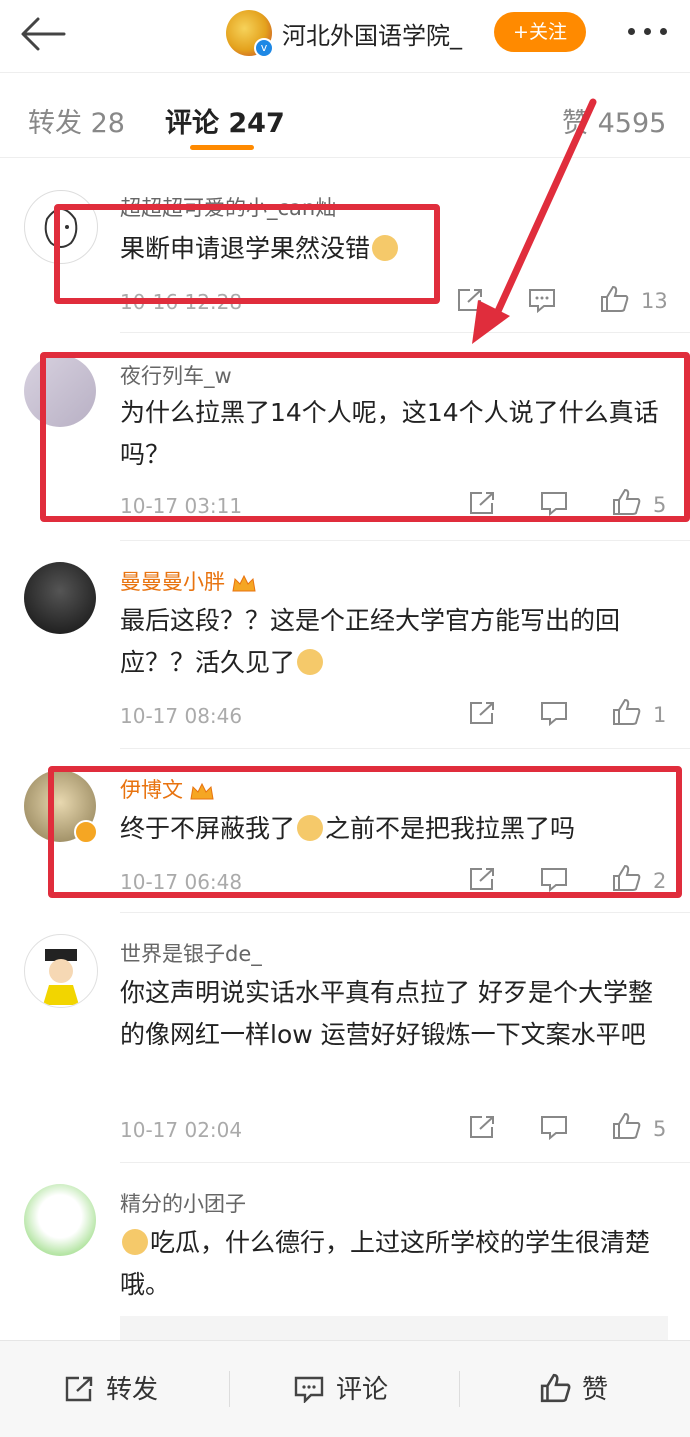 The image size is (690, 1437). What do you see at coordinates (660, 1129) in the screenshot?
I see `like-count: 5` at bounding box center [660, 1129].